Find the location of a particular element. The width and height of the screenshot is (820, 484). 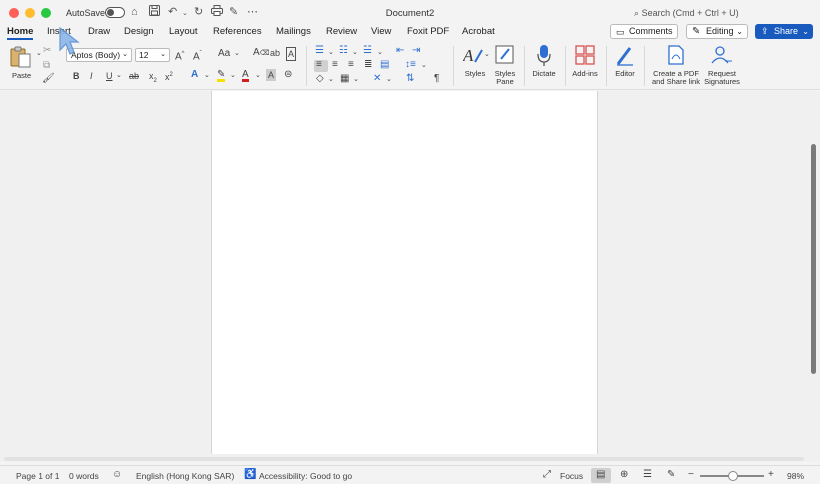

grow-font-icon: A^ is located at coordinates (180, 55).